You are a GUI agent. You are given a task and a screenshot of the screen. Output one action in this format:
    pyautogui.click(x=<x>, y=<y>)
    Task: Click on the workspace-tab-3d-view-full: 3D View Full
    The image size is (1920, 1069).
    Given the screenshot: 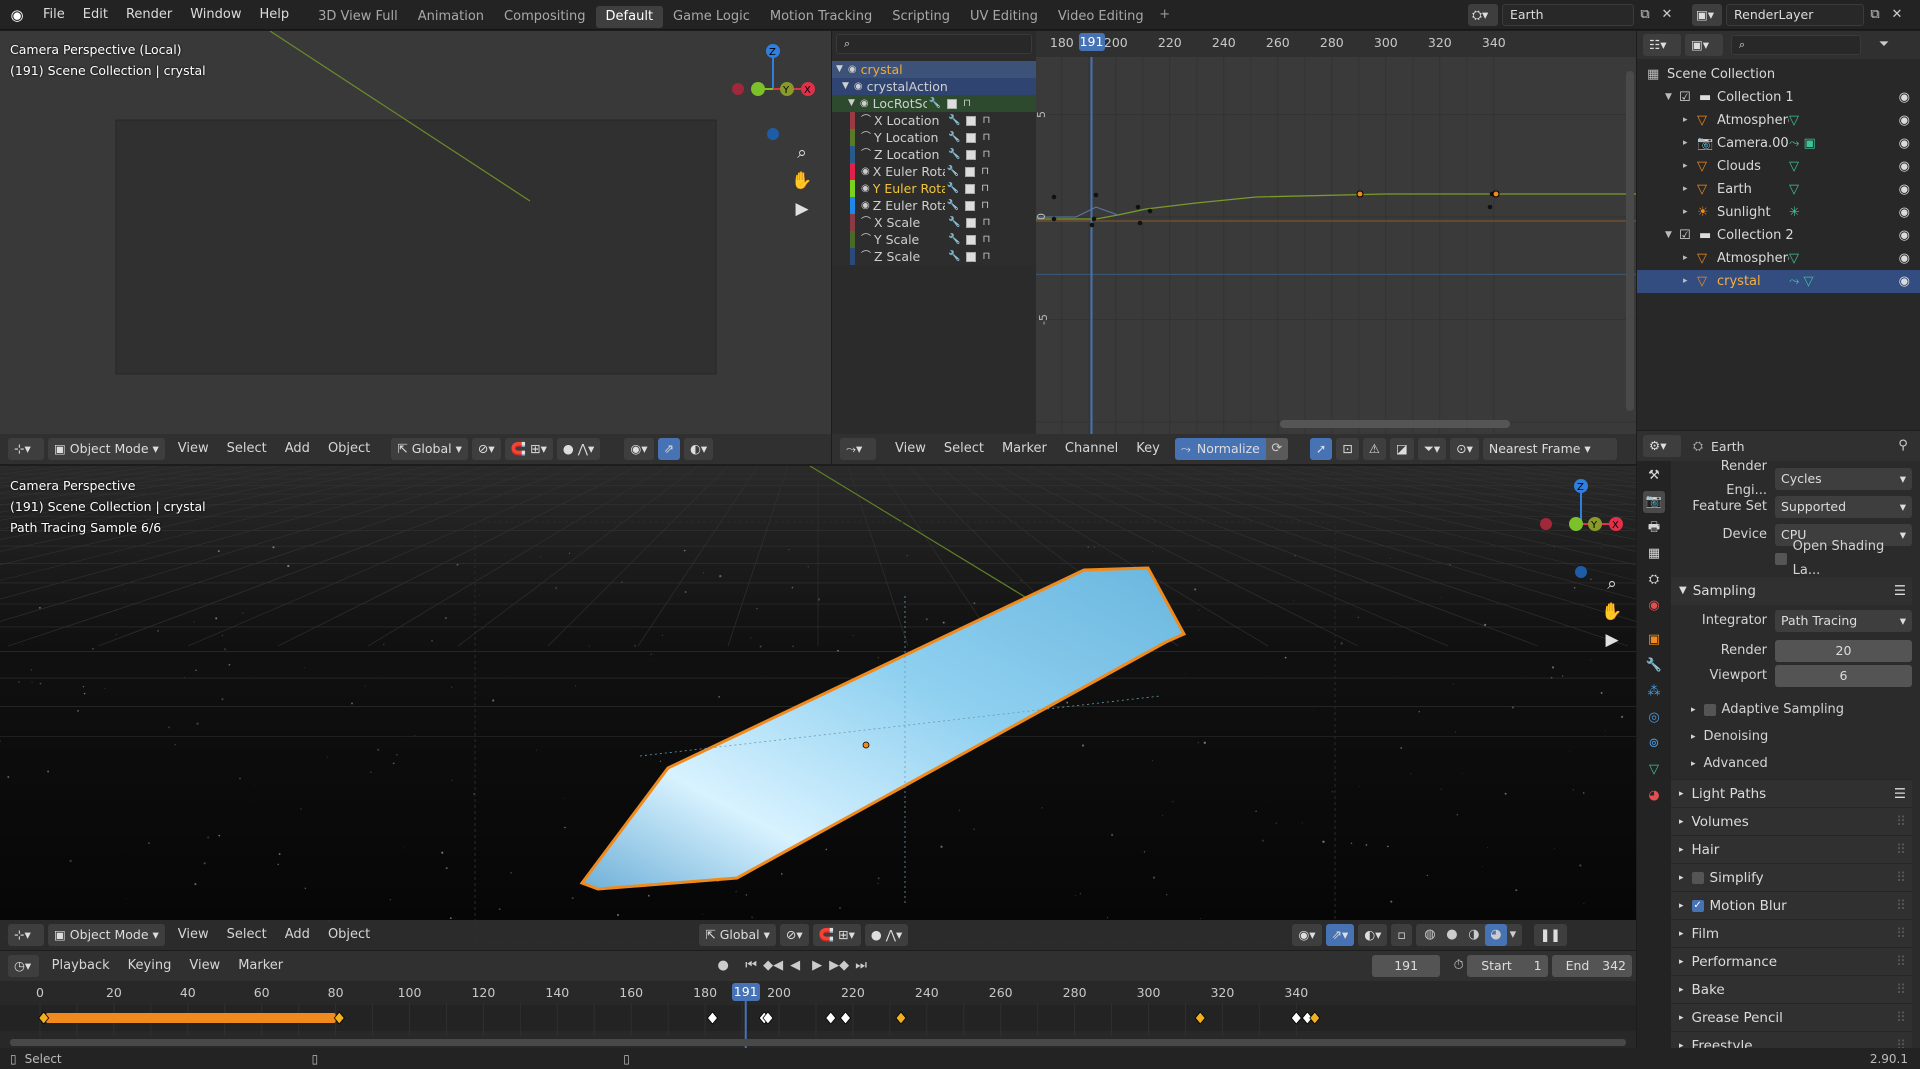 What is the action you would take?
    pyautogui.click(x=358, y=17)
    